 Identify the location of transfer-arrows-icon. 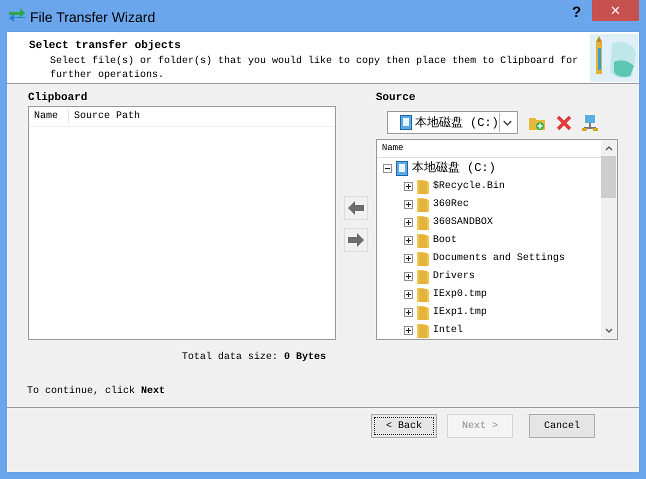
(17, 15).